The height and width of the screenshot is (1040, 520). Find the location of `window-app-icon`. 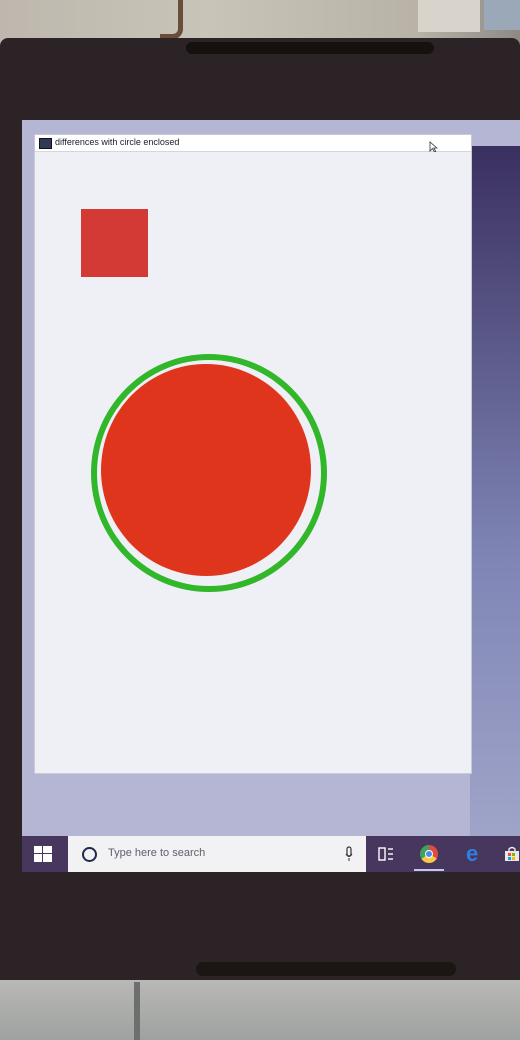

window-app-icon is located at coordinates (45, 143).